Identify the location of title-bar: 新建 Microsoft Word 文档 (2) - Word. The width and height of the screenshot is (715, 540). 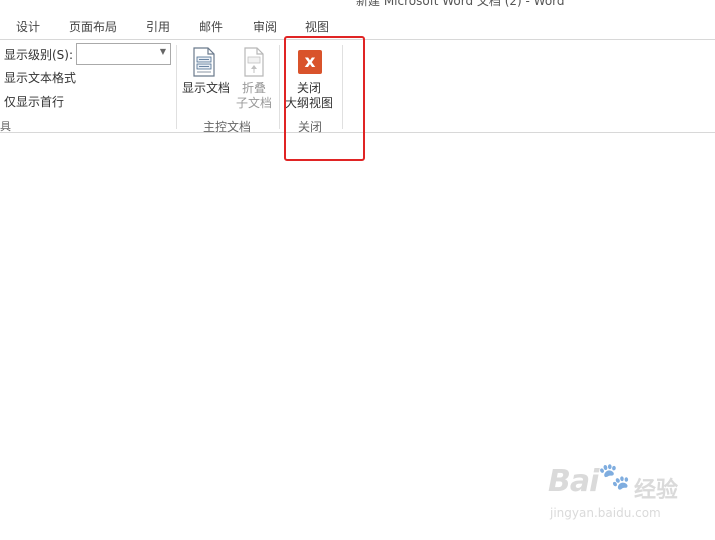
(357, 5).